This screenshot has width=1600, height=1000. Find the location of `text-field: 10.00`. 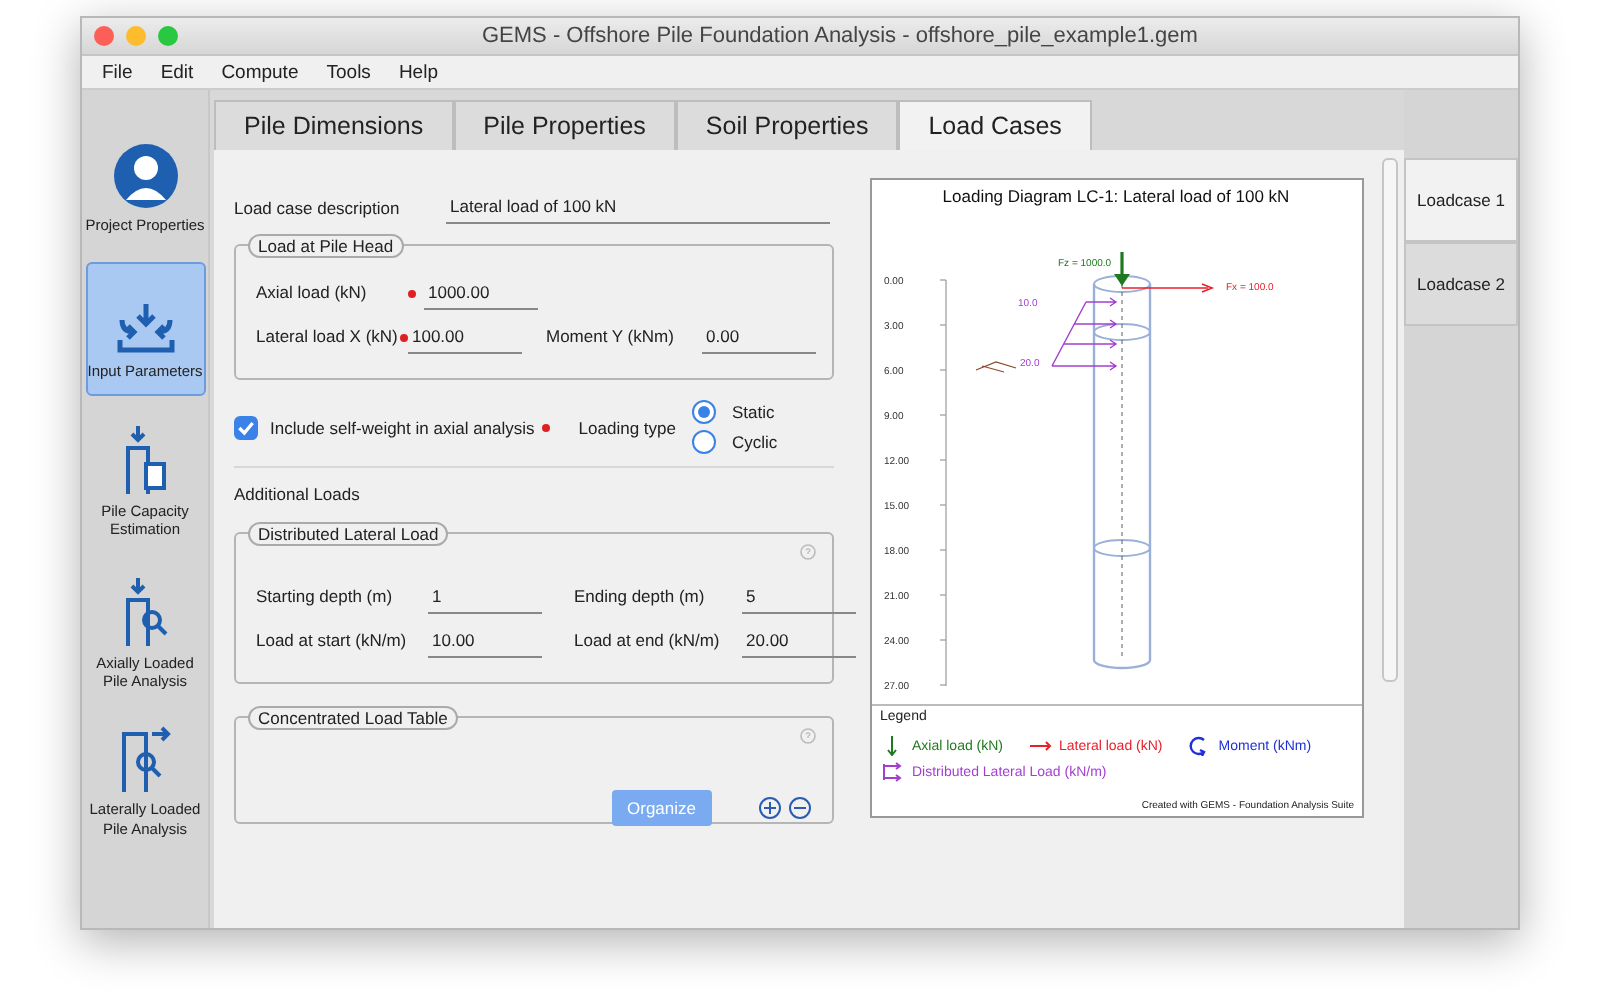

text-field: 10.00 is located at coordinates (485, 642).